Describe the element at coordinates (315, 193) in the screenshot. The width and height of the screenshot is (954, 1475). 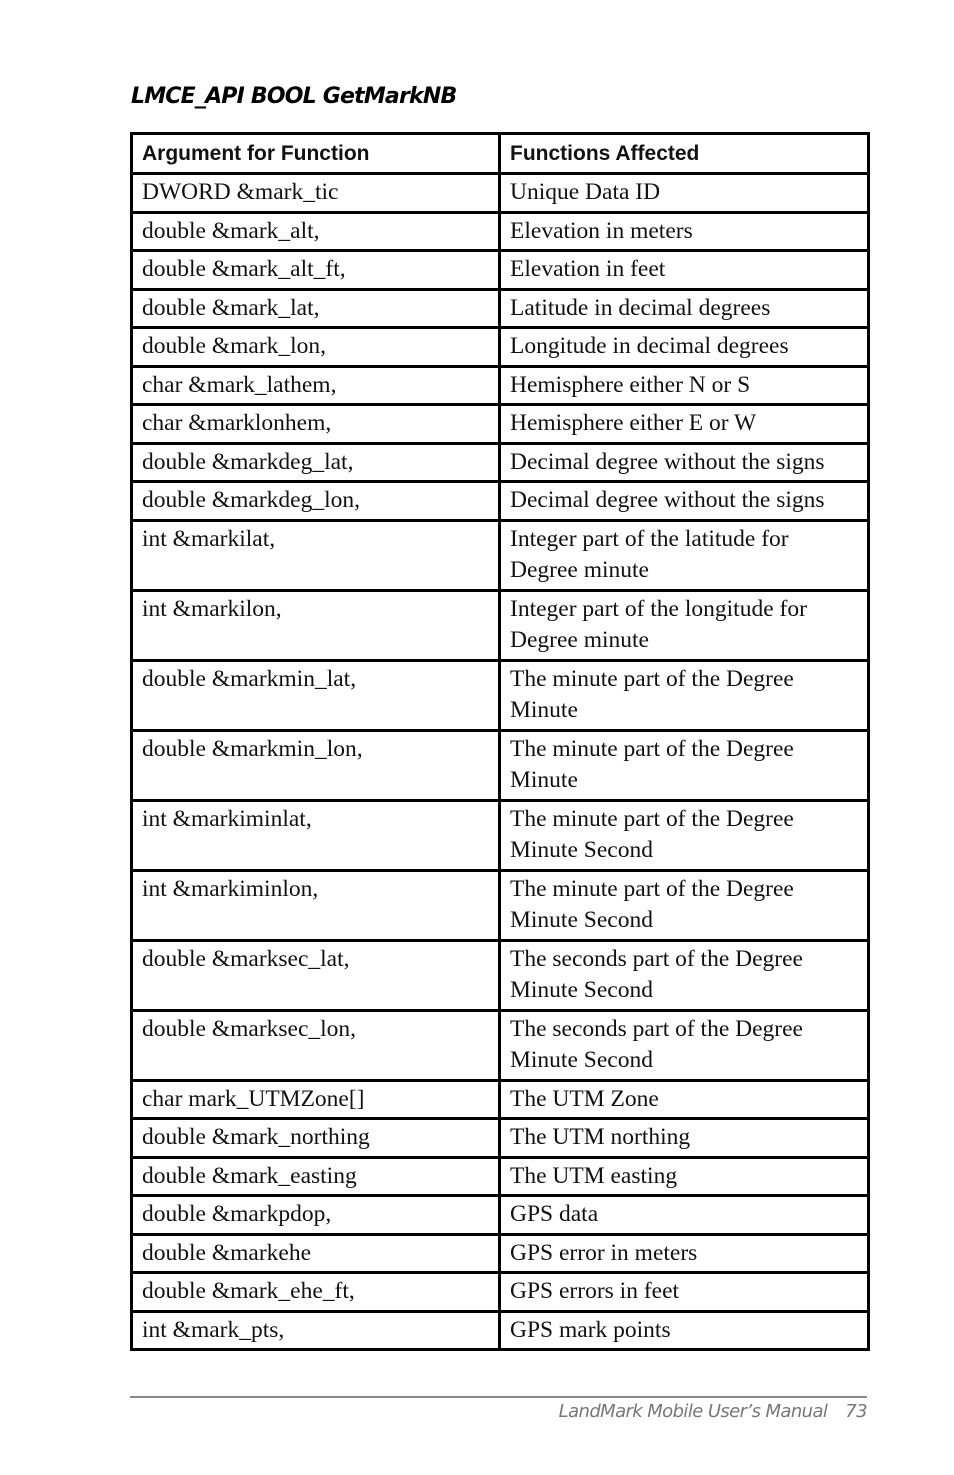
I see `argument-cell: DWORD &mark_tic` at that location.